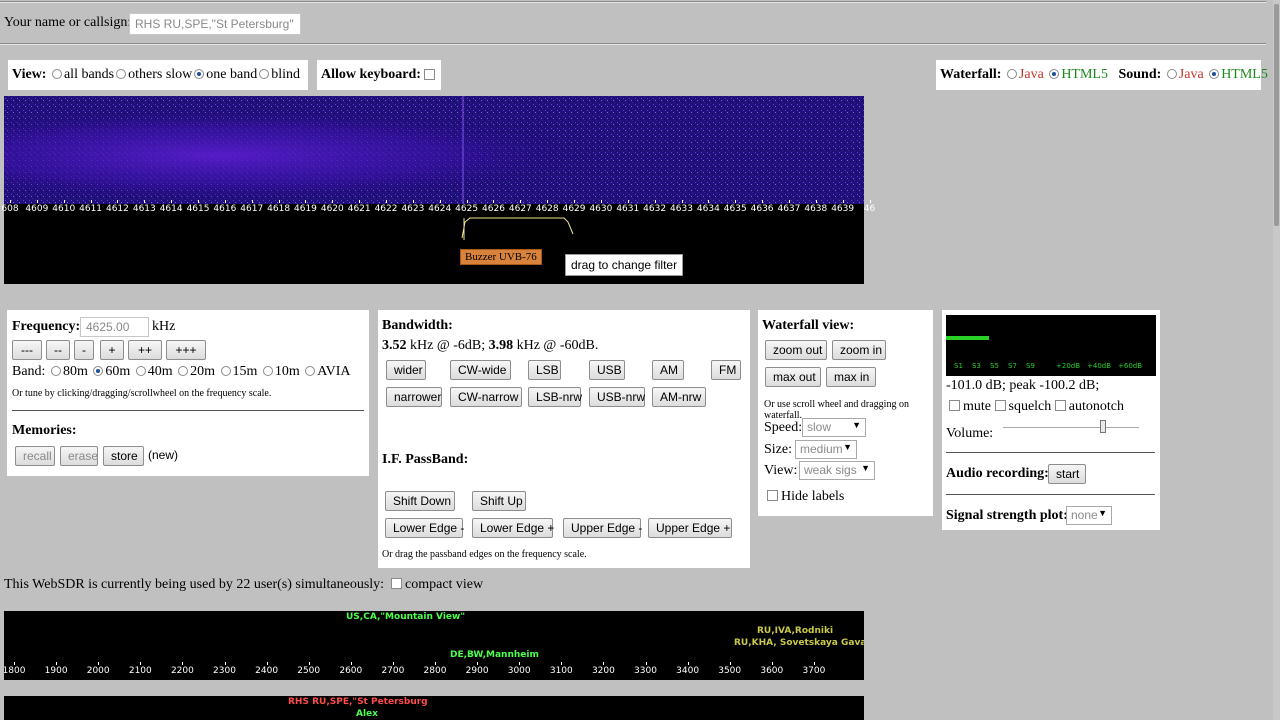  Describe the element at coordinates (371, 74) in the screenshot. I see `keyboard-label: Allow keyboard:` at that location.